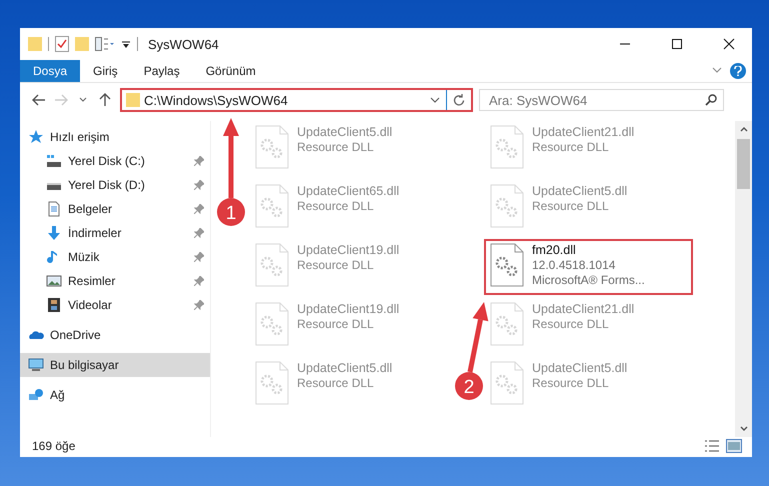 The image size is (769, 486). What do you see at coordinates (133, 100) in the screenshot?
I see `folder-icon` at bounding box center [133, 100].